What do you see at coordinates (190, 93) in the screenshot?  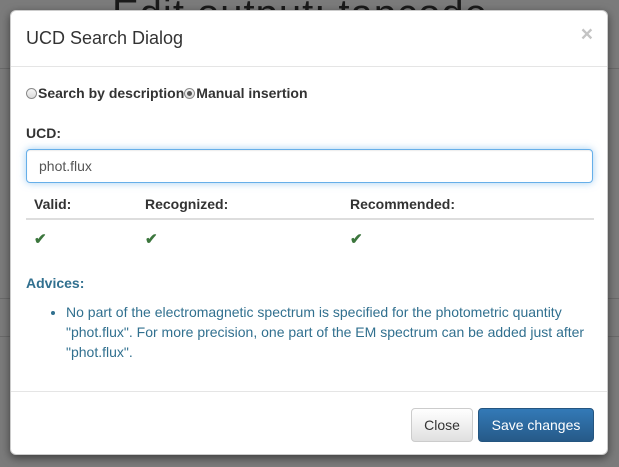 I see `radio-button-checked-icon` at bounding box center [190, 93].